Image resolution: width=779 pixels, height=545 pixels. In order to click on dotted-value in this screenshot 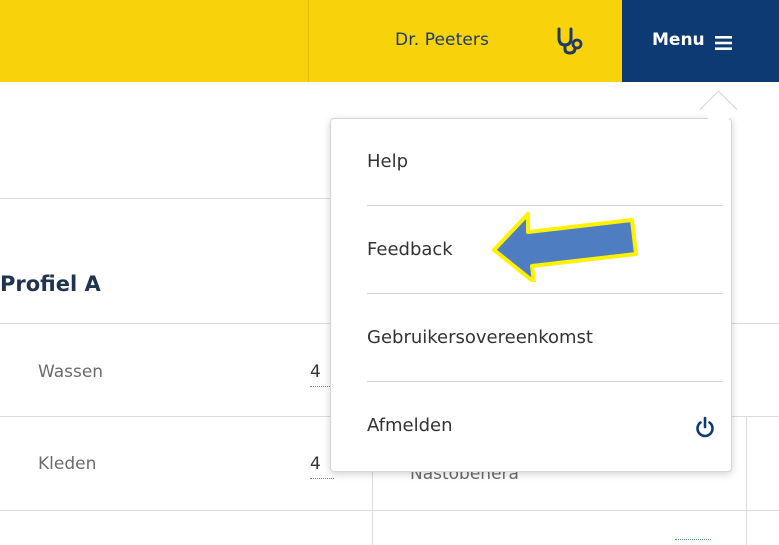, I will do `click(693, 539)`.